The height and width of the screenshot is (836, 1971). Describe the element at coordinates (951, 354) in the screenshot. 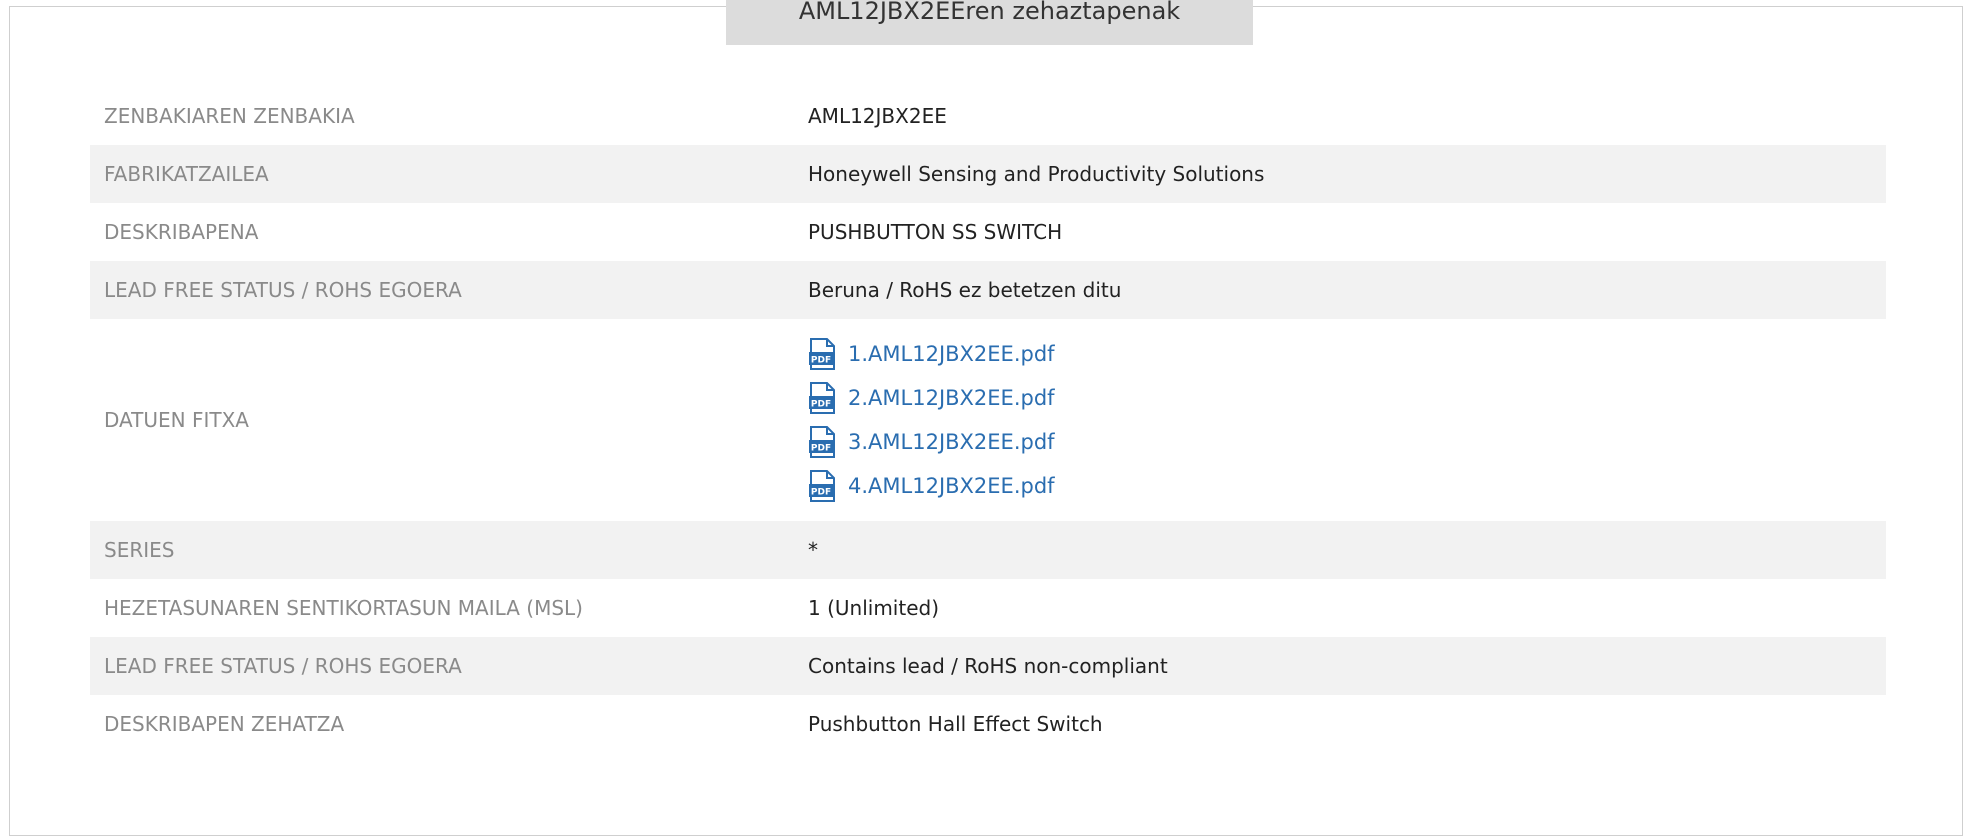

I see `datasheet-link: 1.AML12JBX2EE.pdf` at that location.